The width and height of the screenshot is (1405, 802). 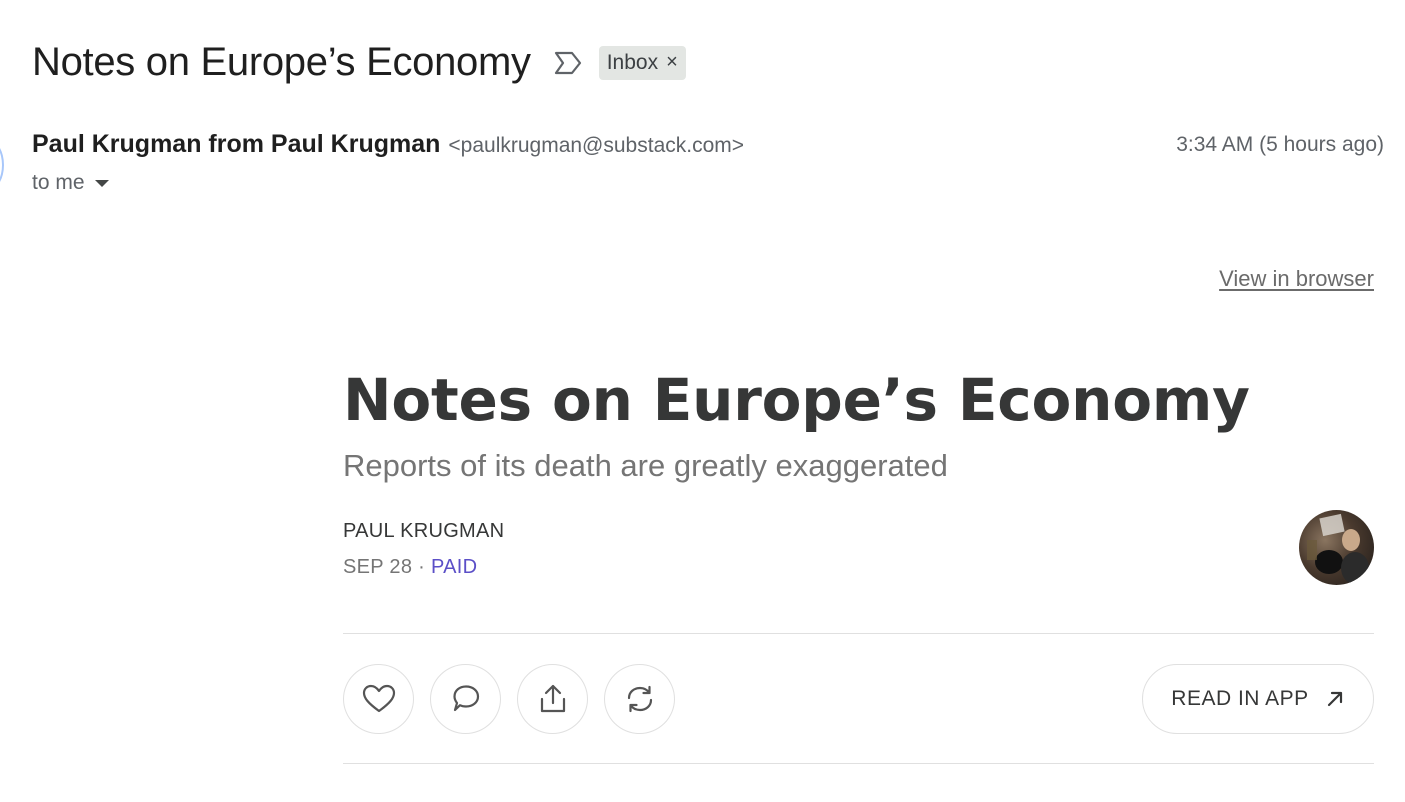 I want to click on share-icon, so click(x=552, y=698).